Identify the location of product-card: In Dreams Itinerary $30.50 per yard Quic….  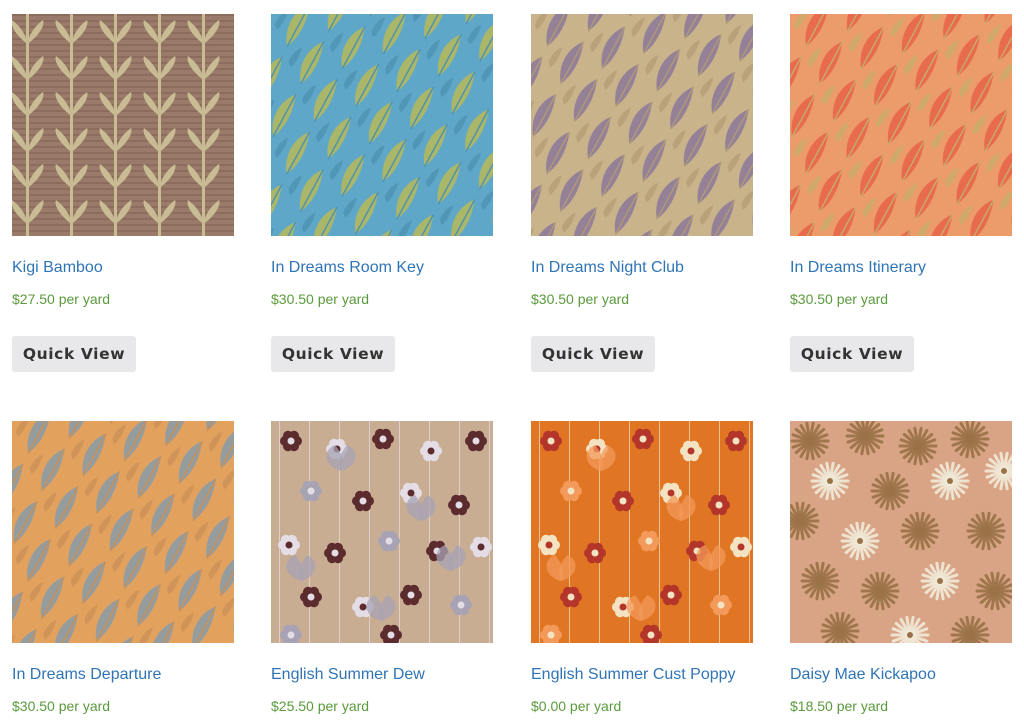
(901, 193).